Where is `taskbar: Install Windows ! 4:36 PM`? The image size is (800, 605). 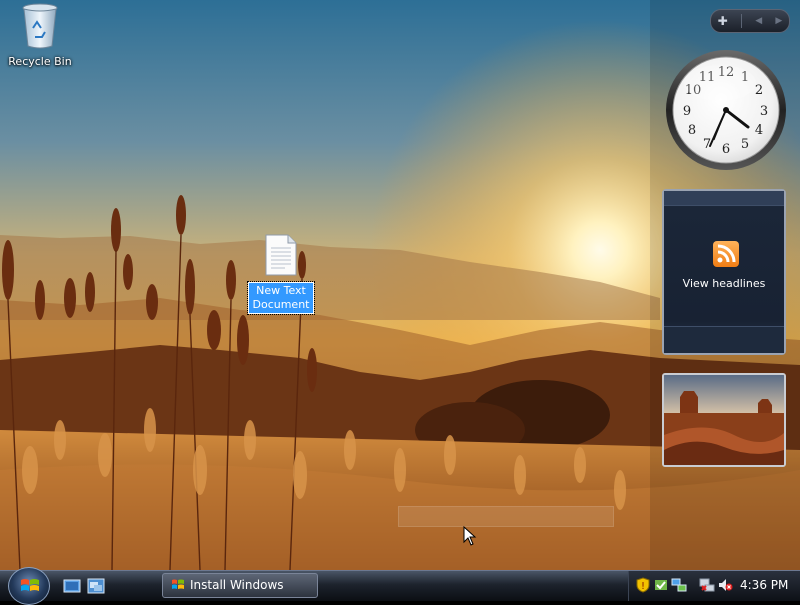
taskbar: Install Windows ! 4:36 PM is located at coordinates (400, 586).